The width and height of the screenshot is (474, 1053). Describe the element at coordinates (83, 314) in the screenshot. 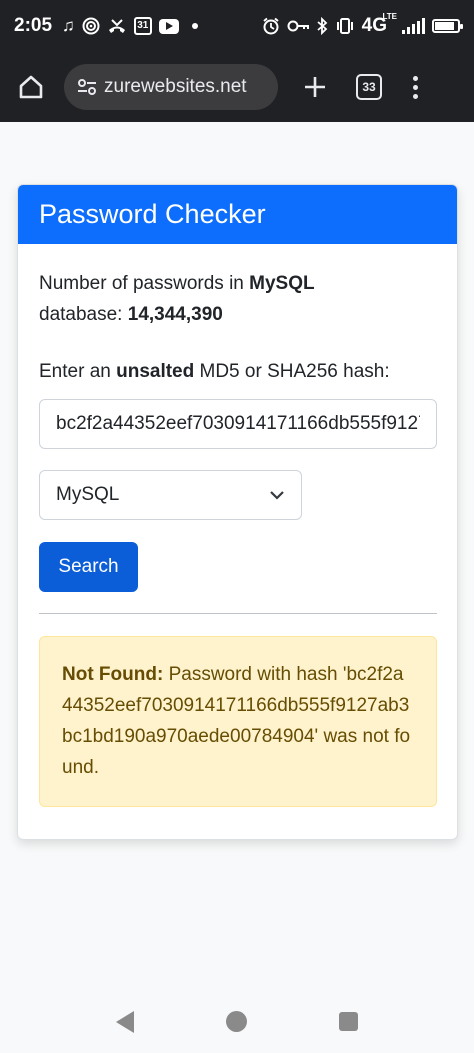

I see `count-mid: database:` at that location.